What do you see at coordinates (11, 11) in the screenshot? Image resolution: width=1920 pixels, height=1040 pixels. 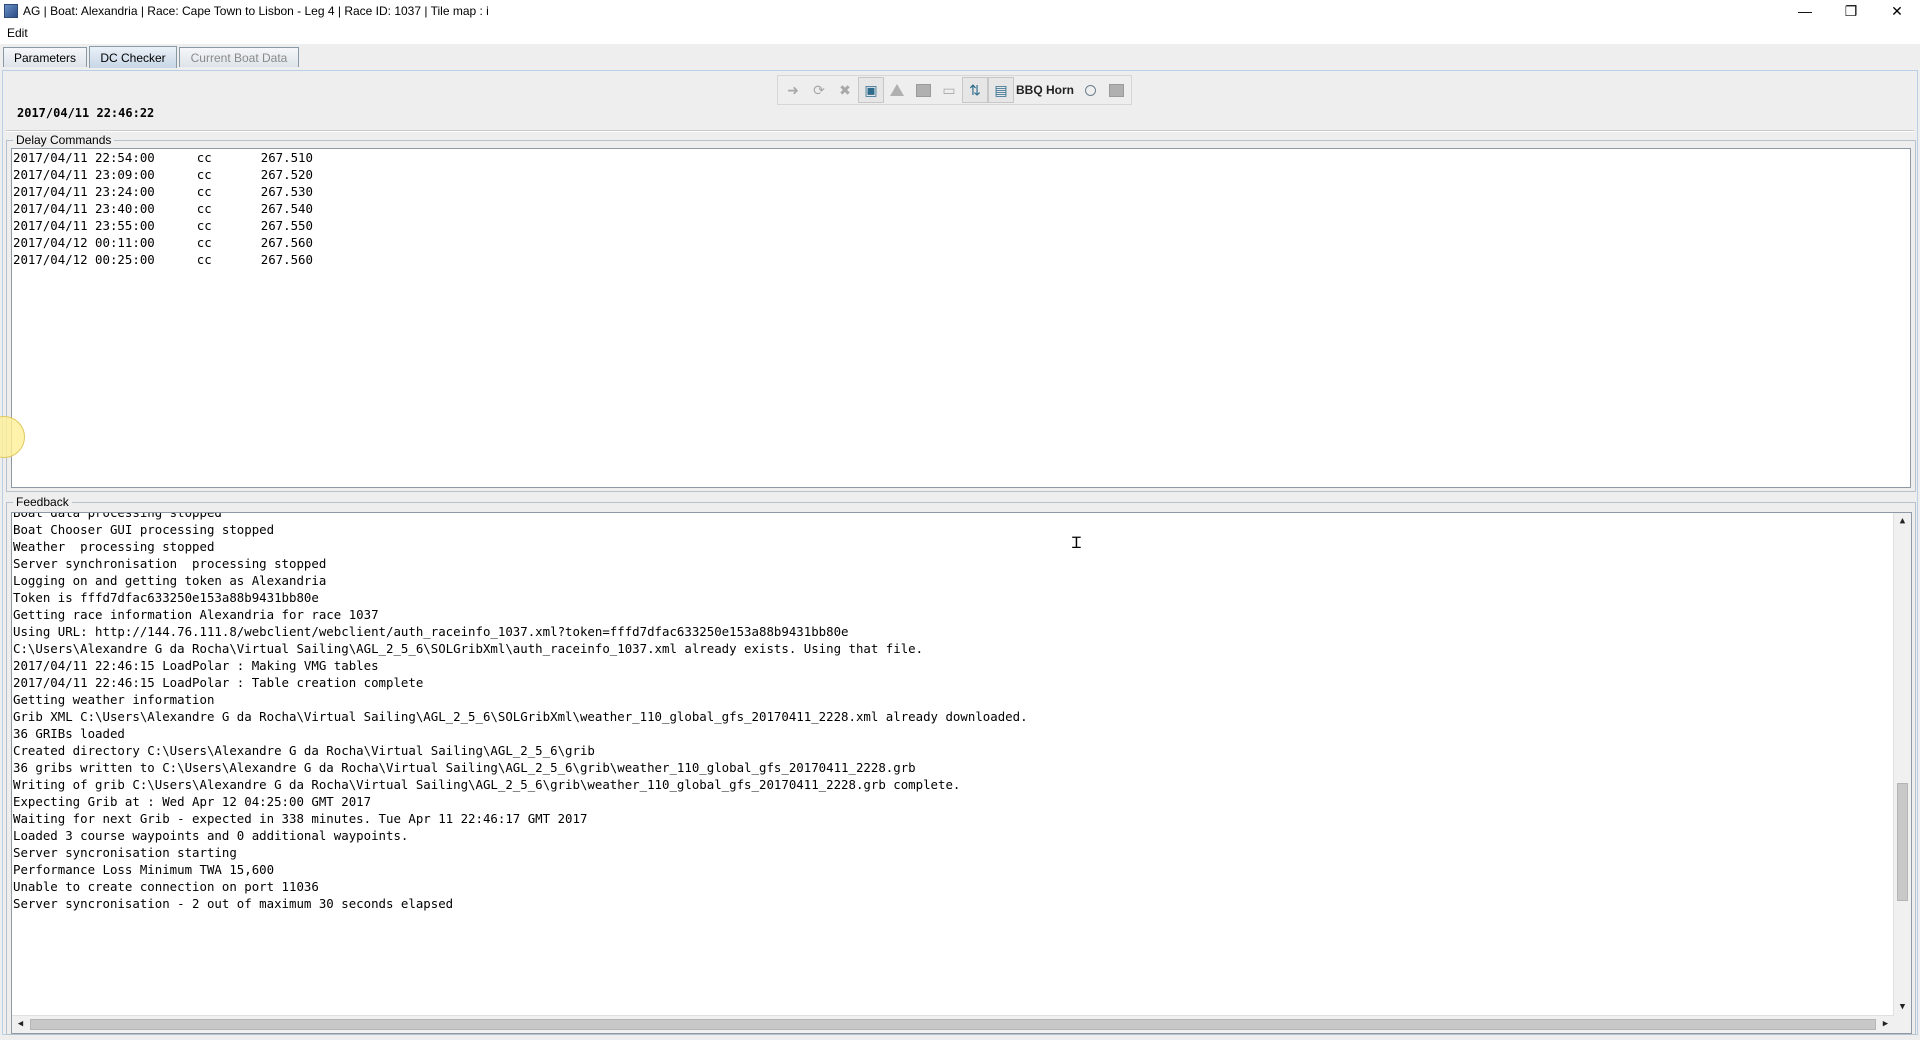 I see `app-icon` at bounding box center [11, 11].